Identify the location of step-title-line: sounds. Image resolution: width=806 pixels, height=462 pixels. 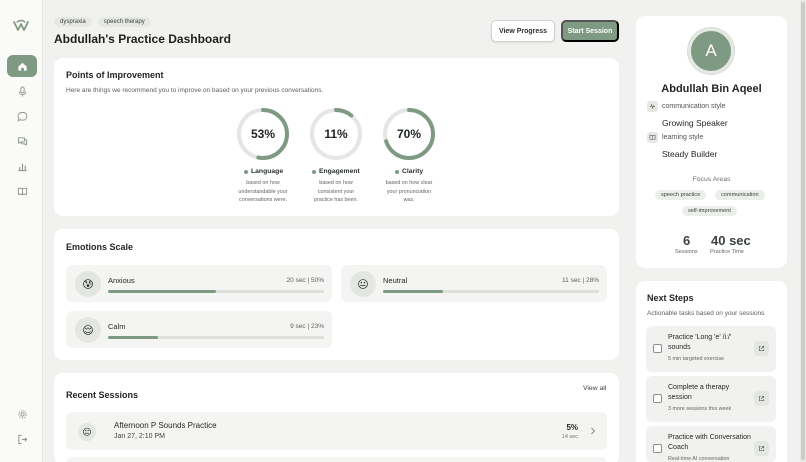
(679, 347).